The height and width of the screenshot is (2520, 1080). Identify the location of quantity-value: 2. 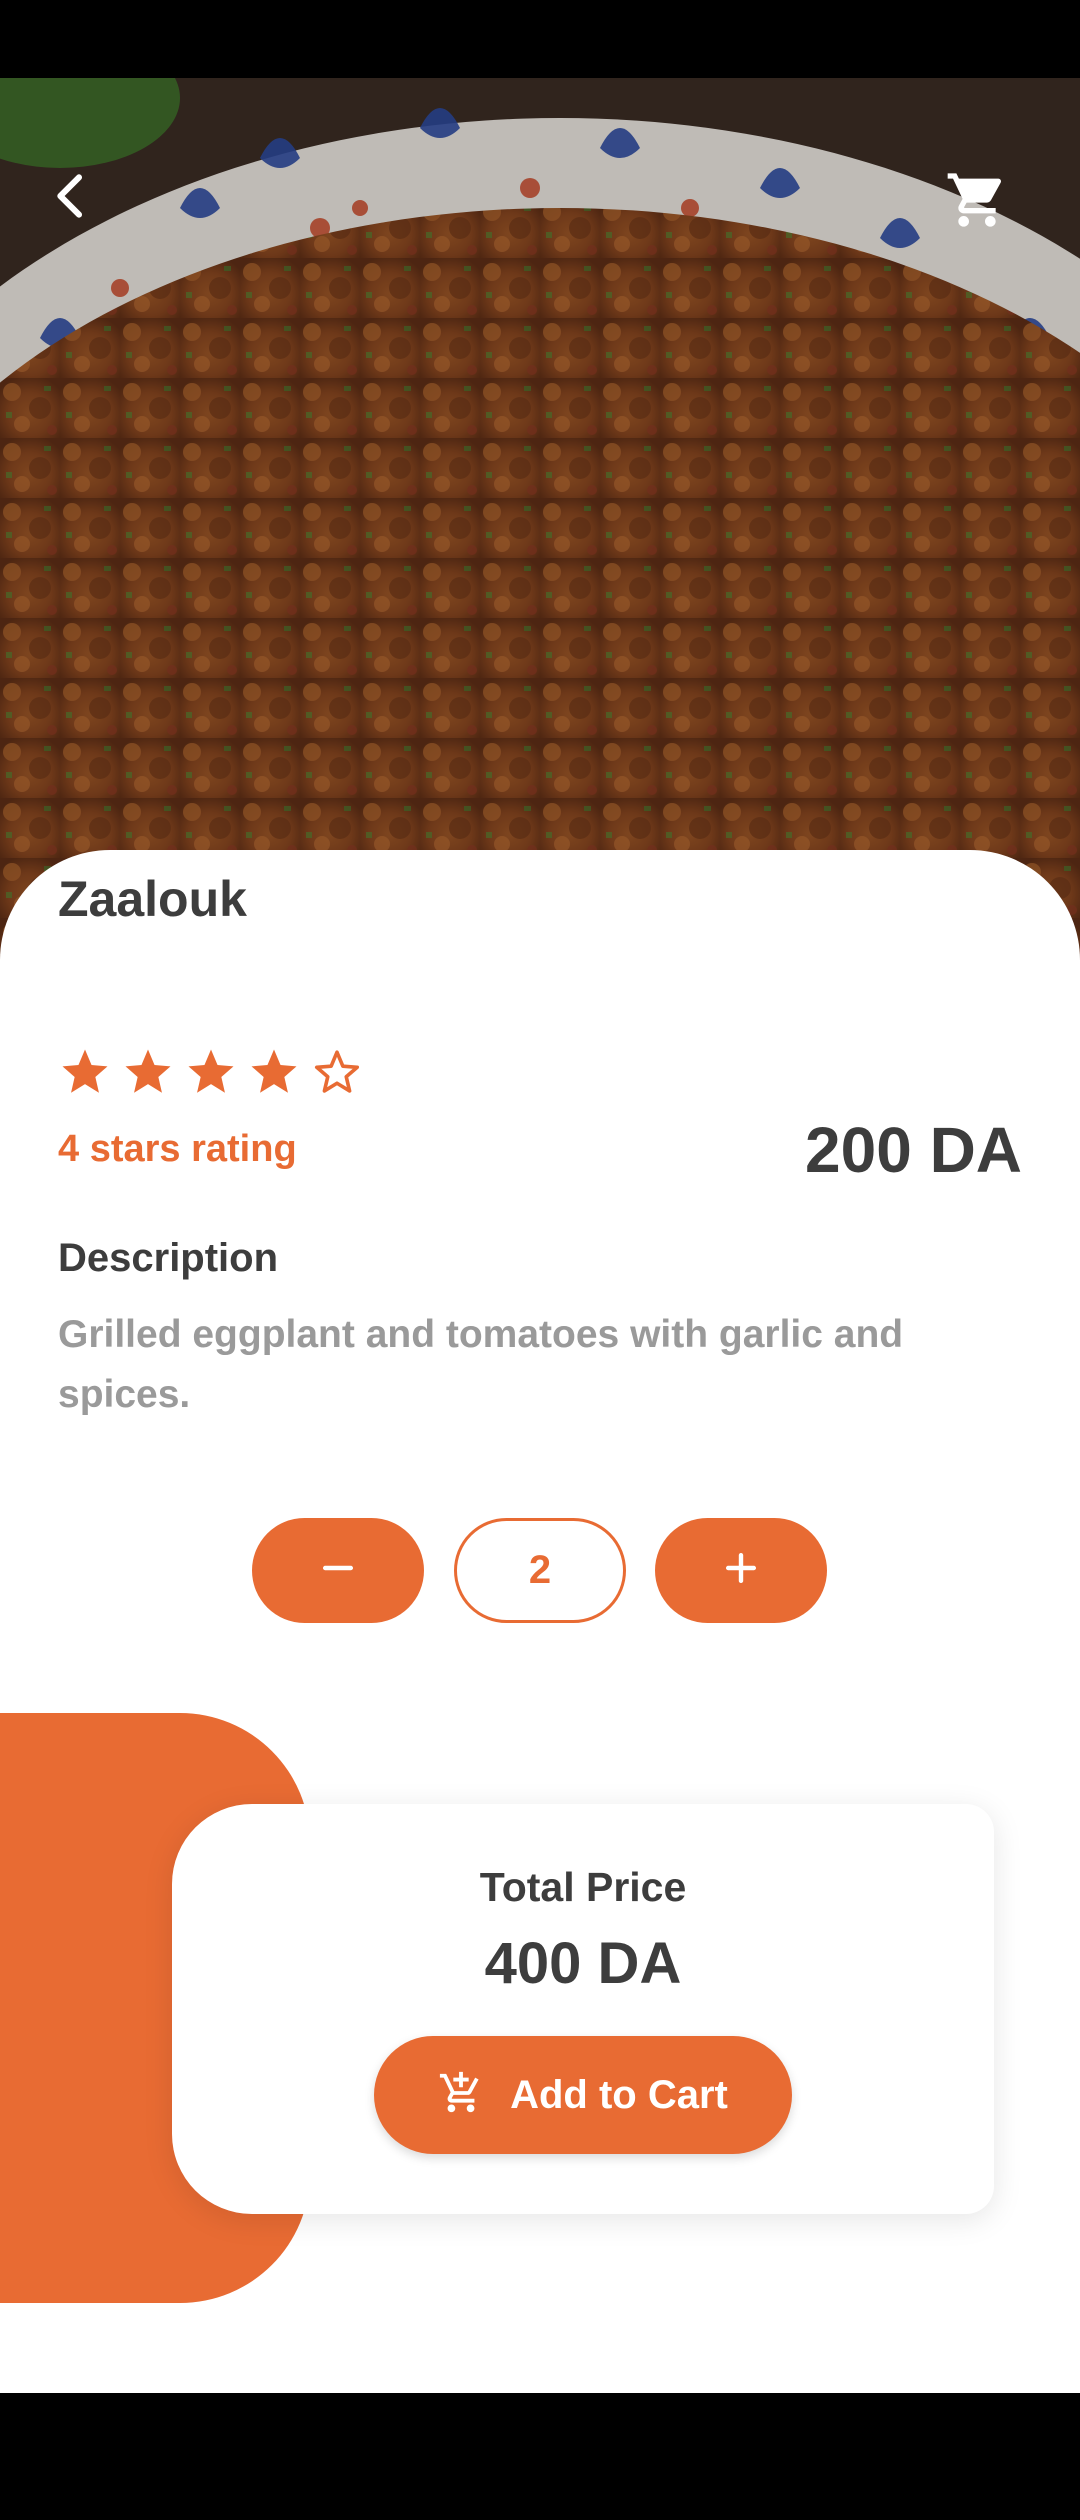
(540, 1570).